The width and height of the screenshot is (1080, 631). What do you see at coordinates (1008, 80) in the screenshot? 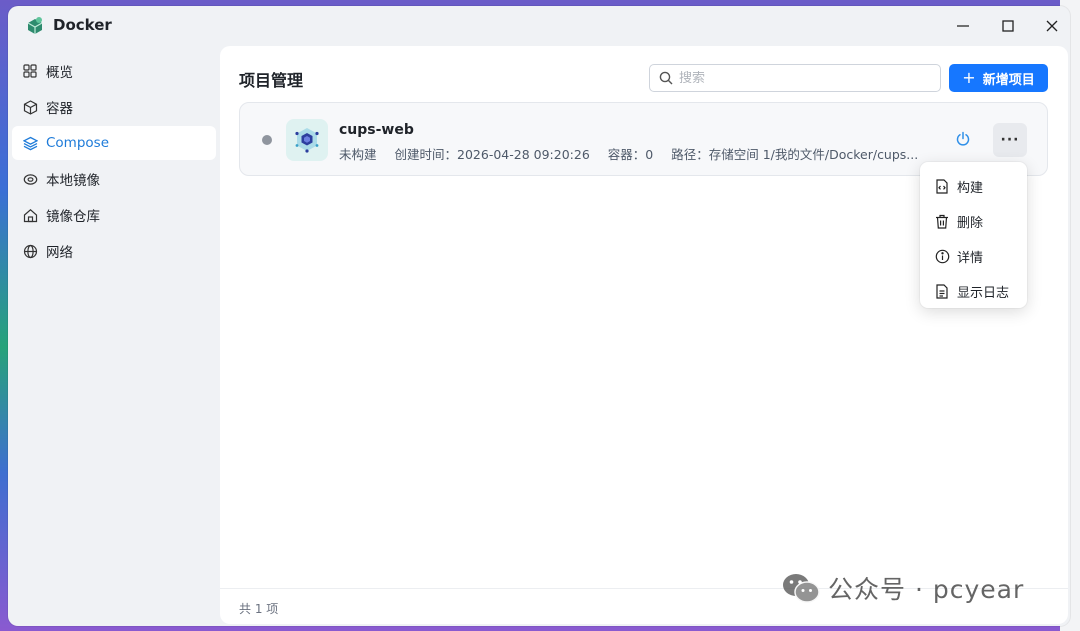
I see `add-project-label: 新增项目` at bounding box center [1008, 80].